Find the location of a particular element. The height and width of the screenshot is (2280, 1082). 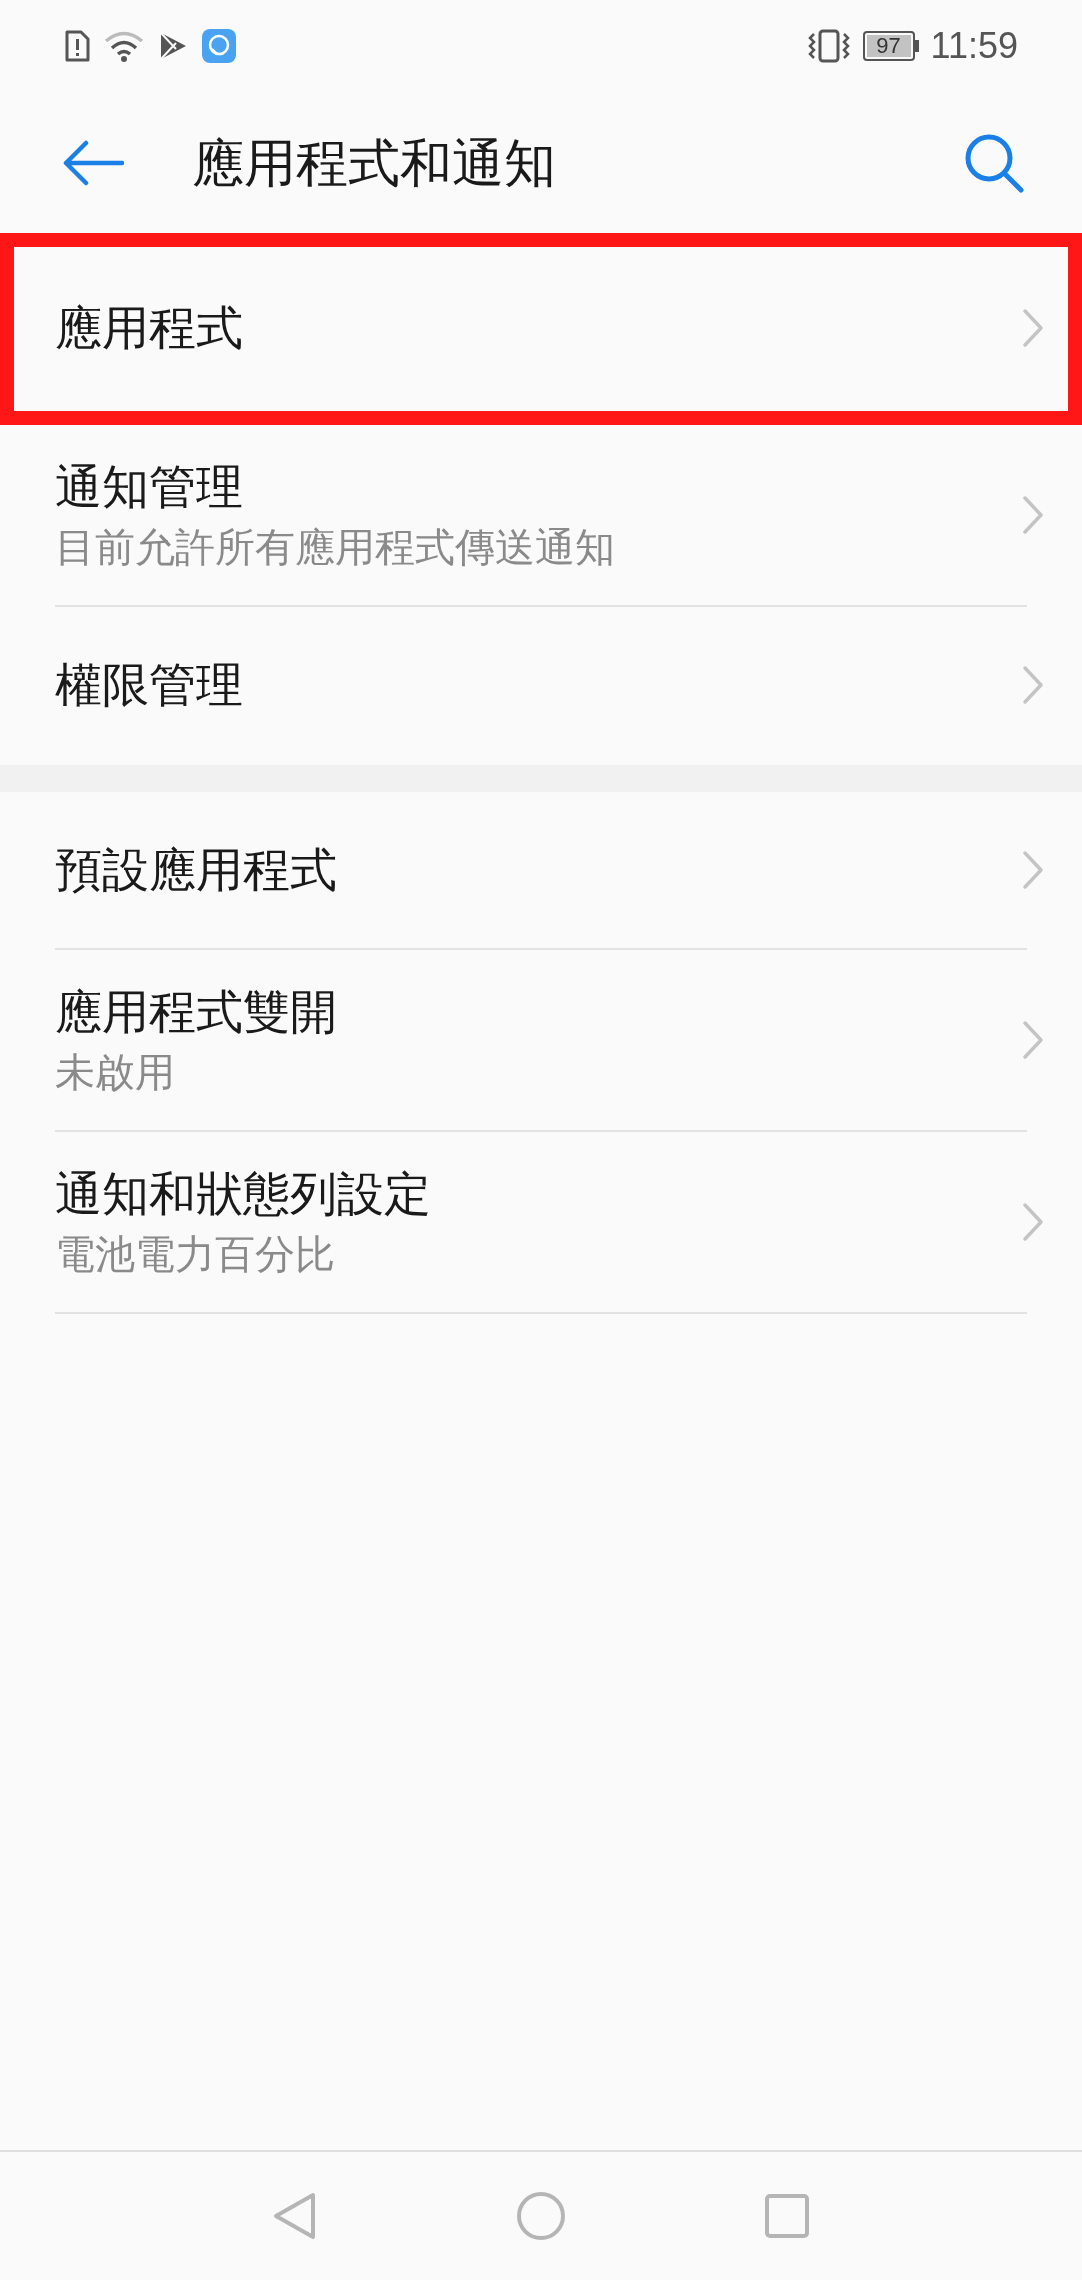

item-title: 應用程式雙開 is located at coordinates (196, 1011).